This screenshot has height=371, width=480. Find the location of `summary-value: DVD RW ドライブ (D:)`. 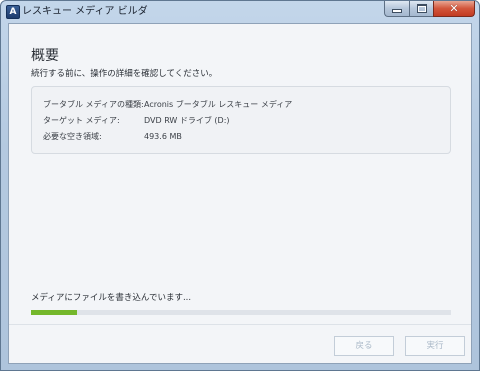

summary-value: DVD RW ドライブ (D:) is located at coordinates (187, 120).